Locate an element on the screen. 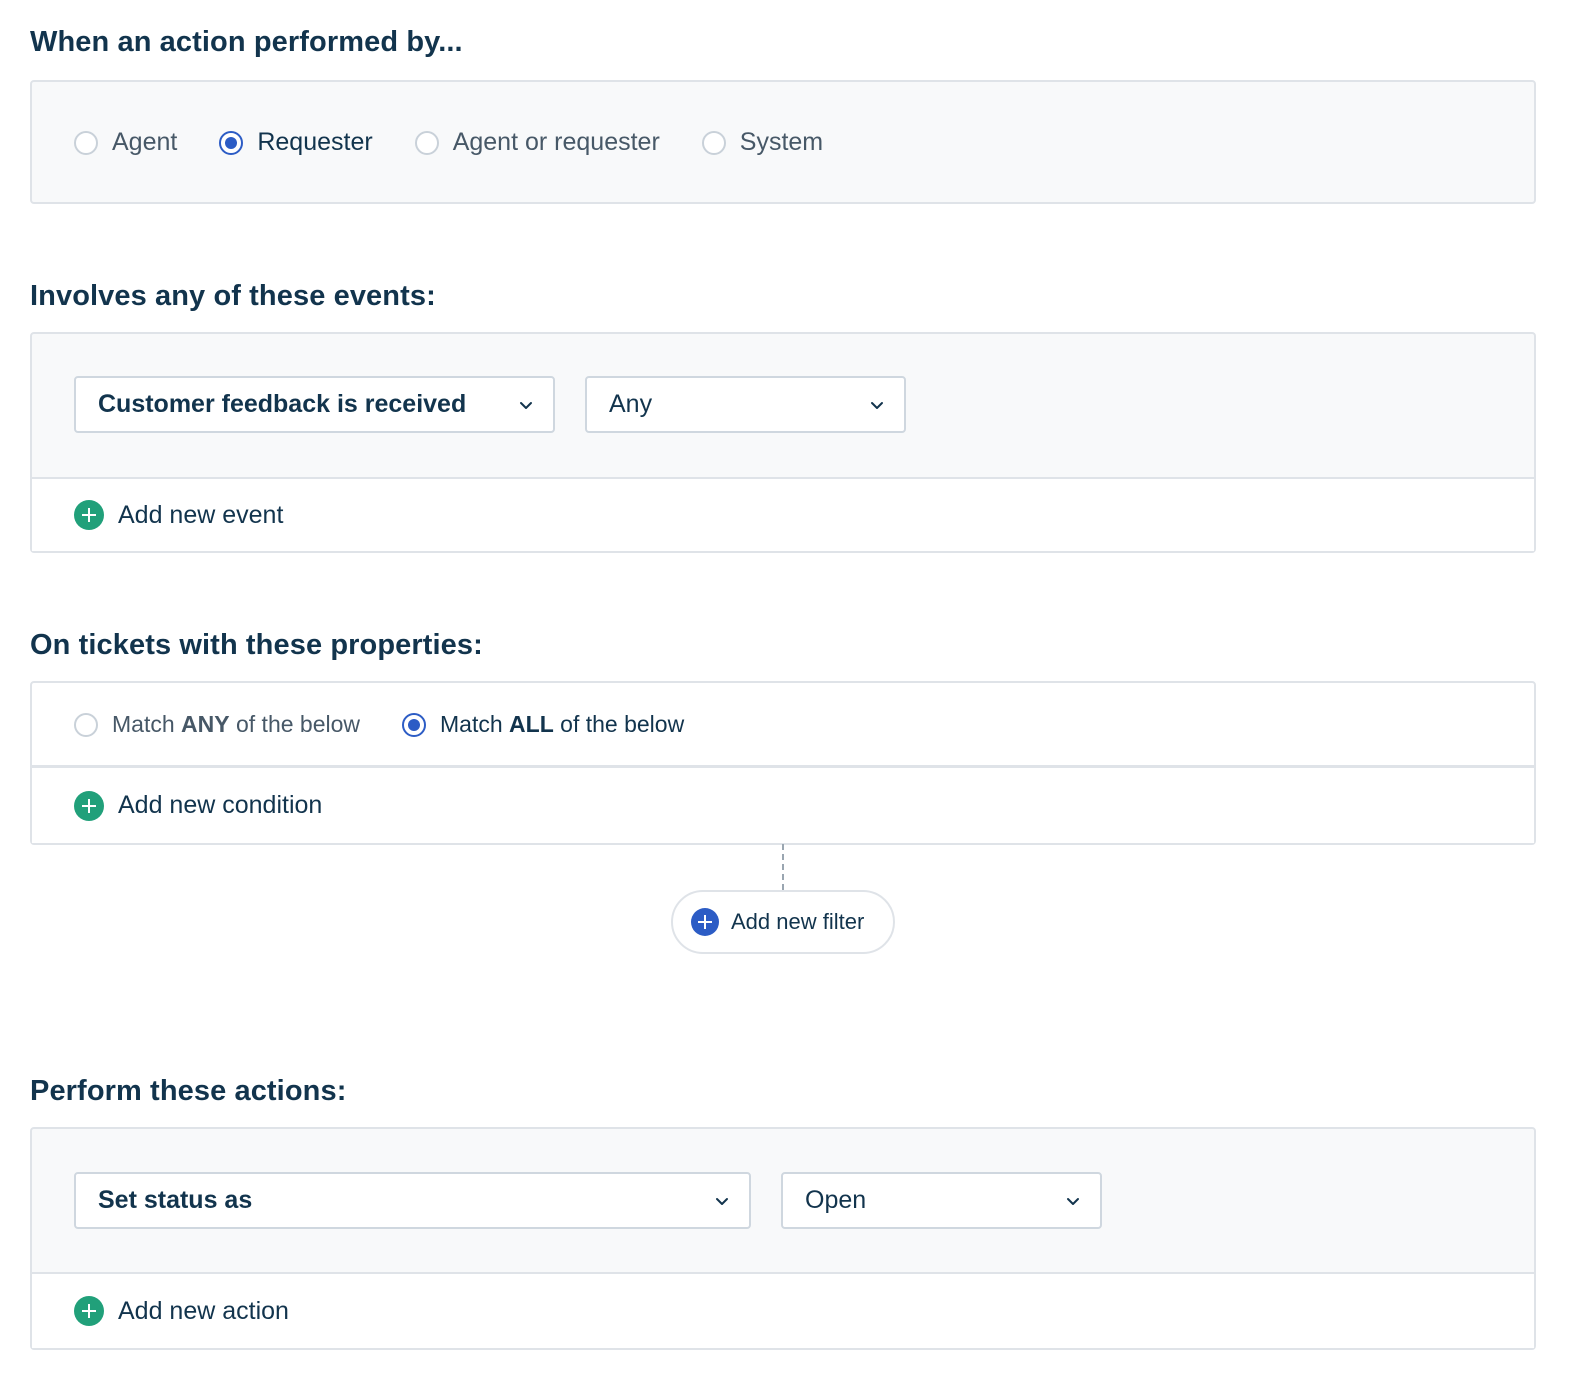 This screenshot has width=1582, height=1396. add-new-condition-label: Add new condition is located at coordinates (220, 805).